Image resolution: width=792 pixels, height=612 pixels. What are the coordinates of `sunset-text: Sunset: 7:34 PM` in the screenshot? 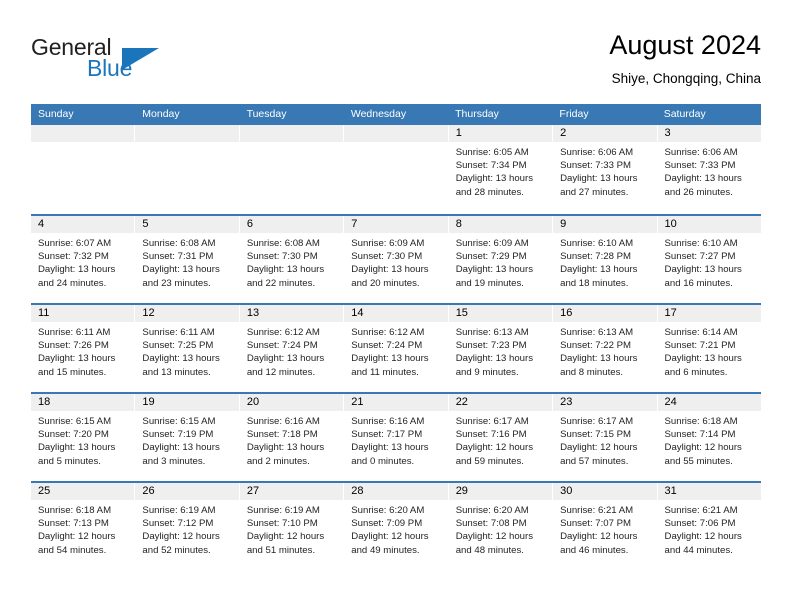 It's located at (491, 166).